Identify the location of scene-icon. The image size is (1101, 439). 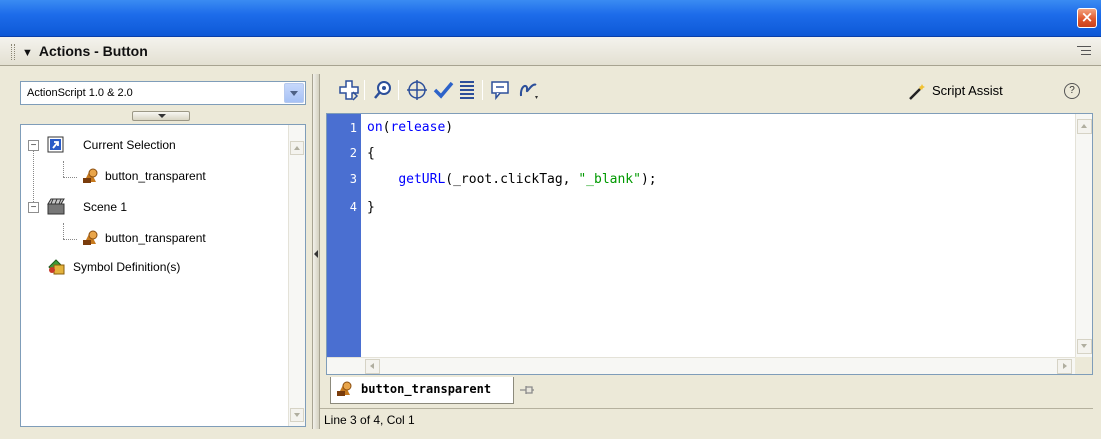
(56, 206).